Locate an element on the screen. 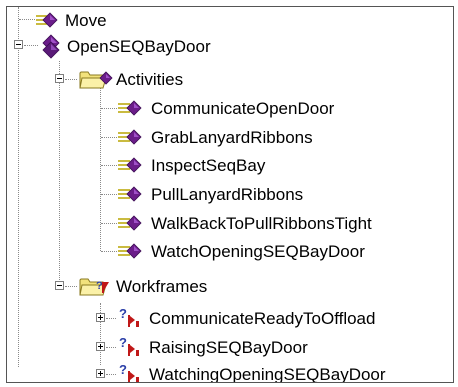 This screenshot has height=387, width=458. tree-node-activities: Activities is located at coordinates (131, 79).